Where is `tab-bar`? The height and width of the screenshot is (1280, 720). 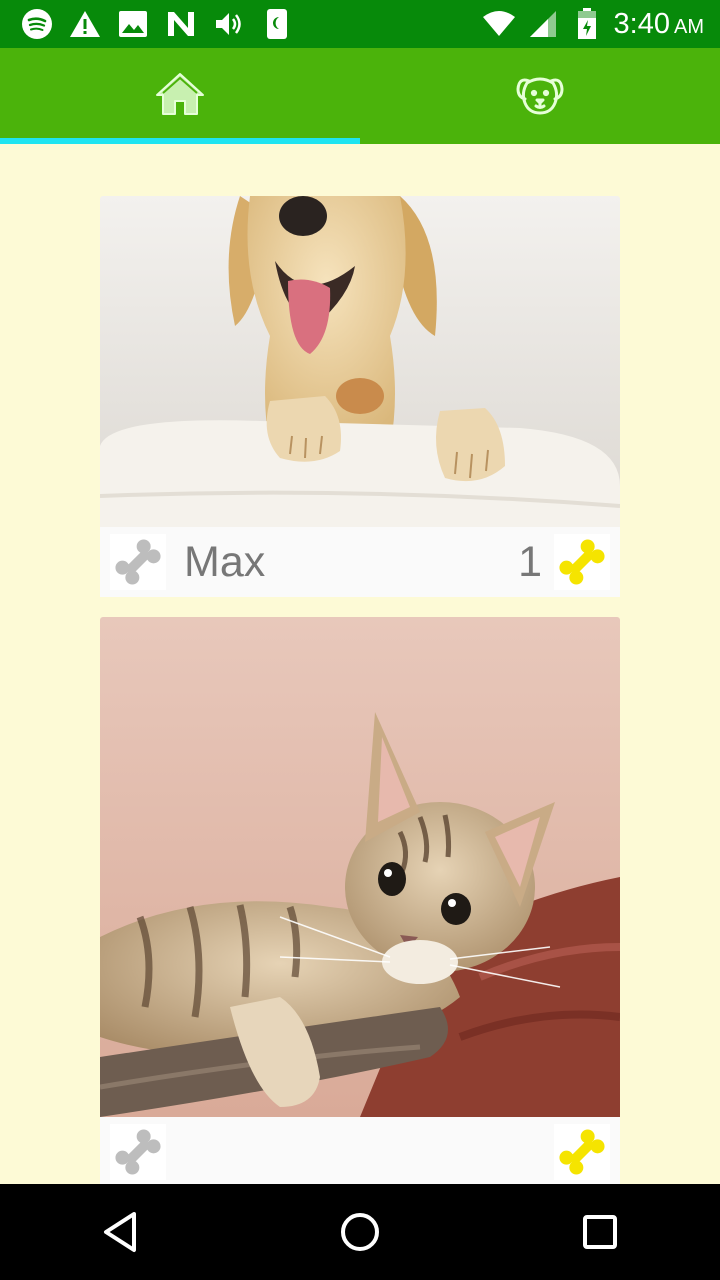
tab-bar is located at coordinates (360, 96).